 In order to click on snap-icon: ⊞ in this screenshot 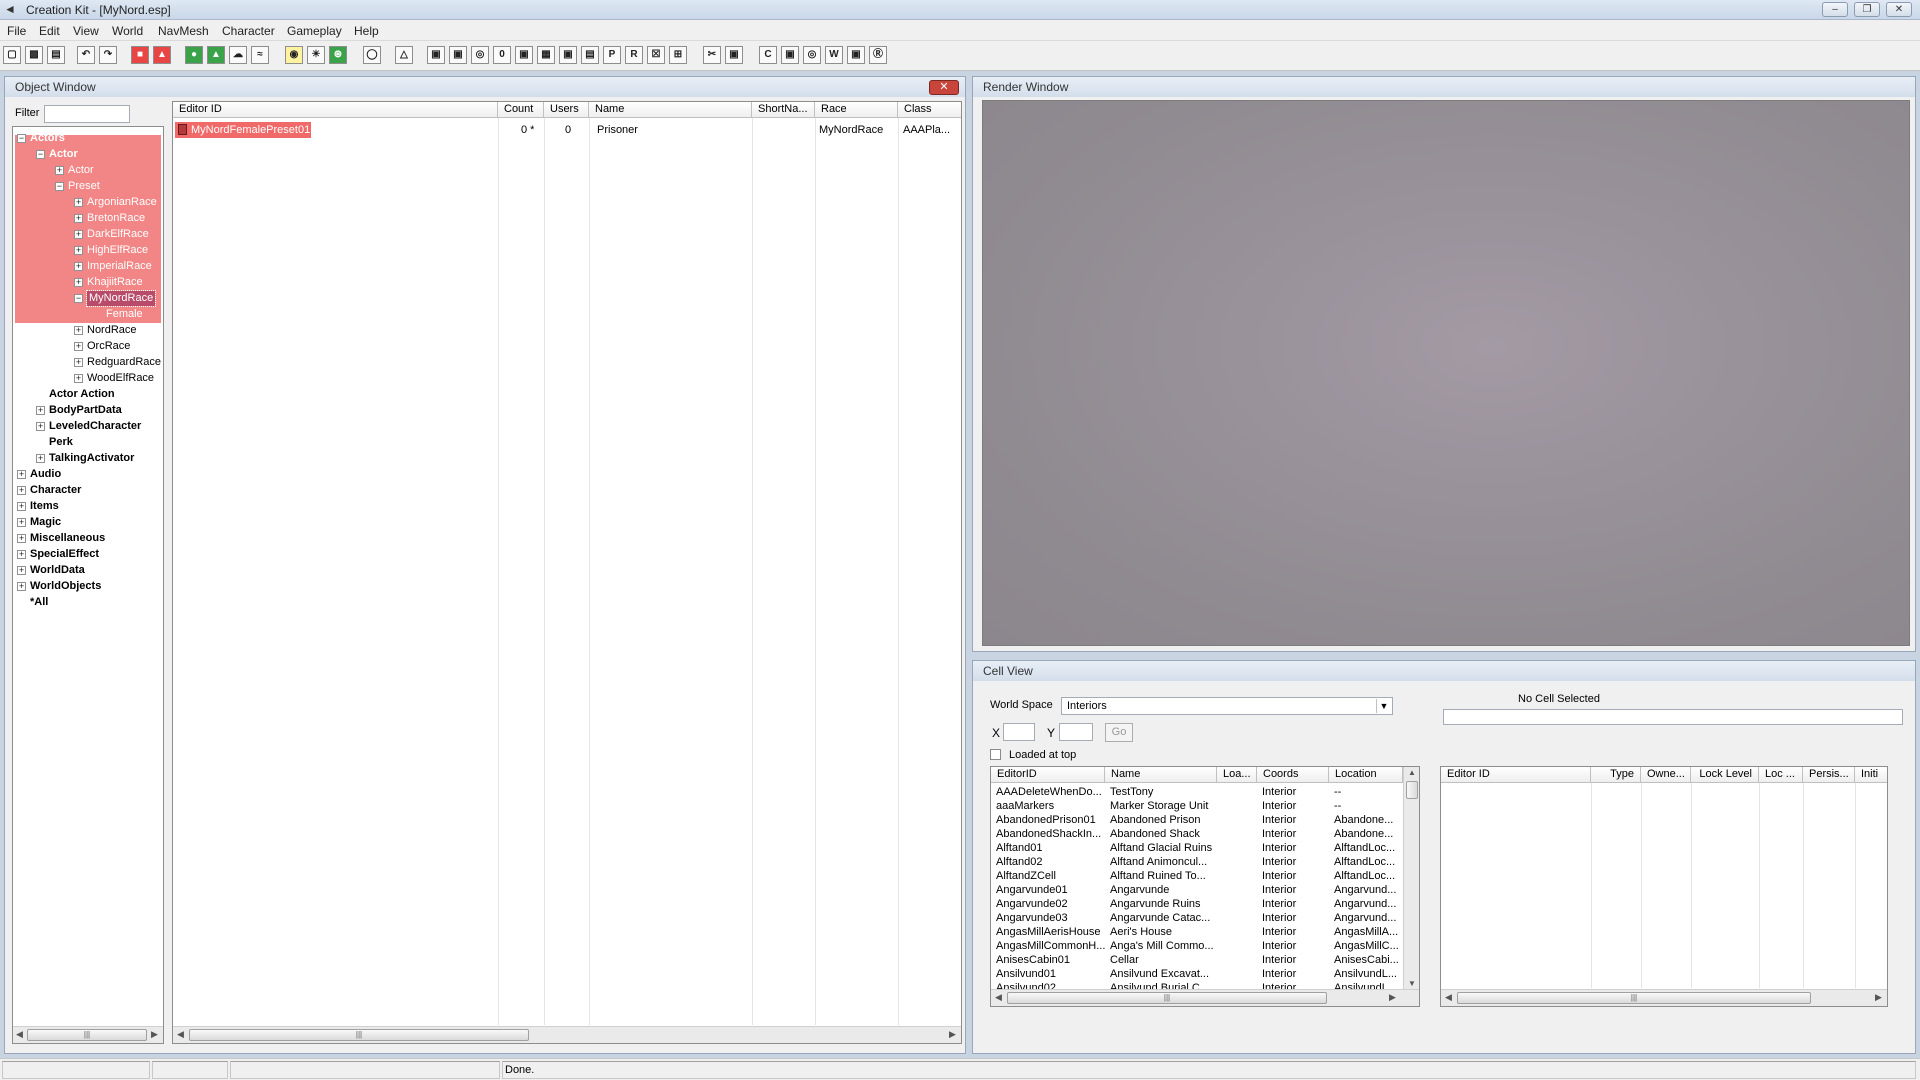, I will do `click(678, 55)`.